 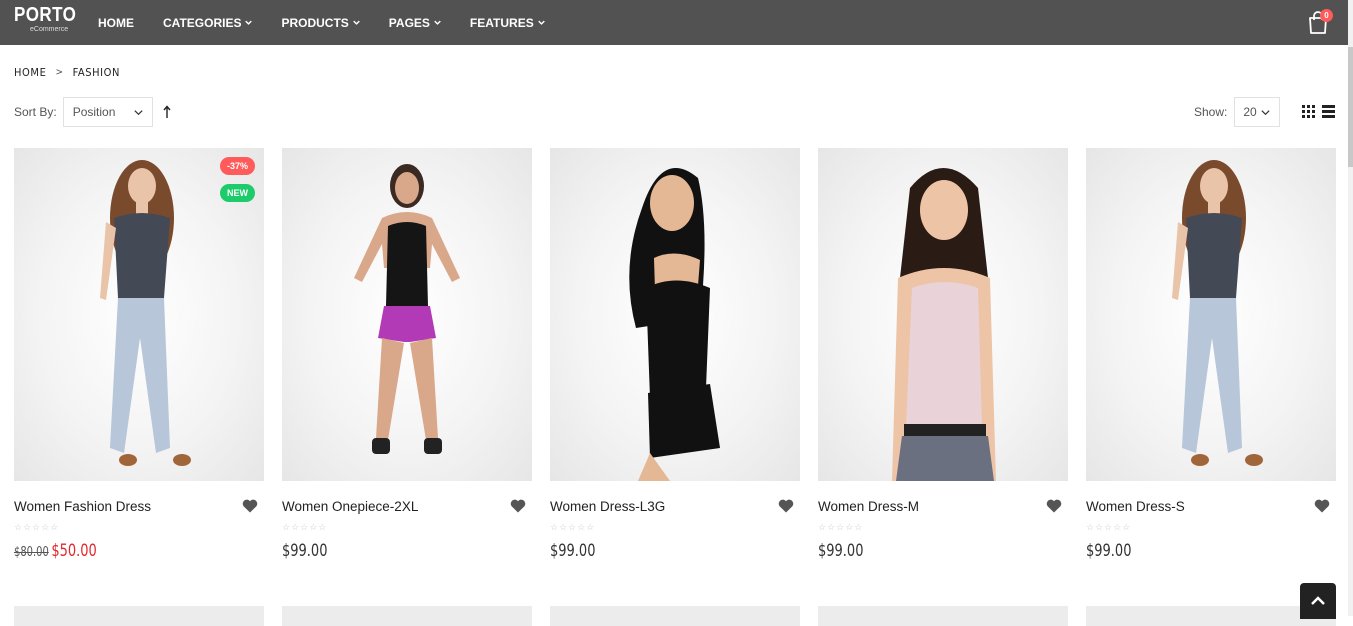 I want to click on main-nav: HOME CATEGORIES PRODUCTS PAGES FEATURES, so click(x=336, y=22).